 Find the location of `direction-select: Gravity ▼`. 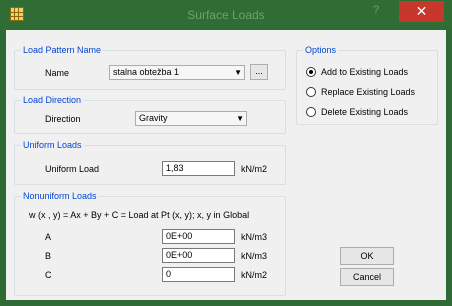

direction-select: Gravity ▼ is located at coordinates (191, 118).